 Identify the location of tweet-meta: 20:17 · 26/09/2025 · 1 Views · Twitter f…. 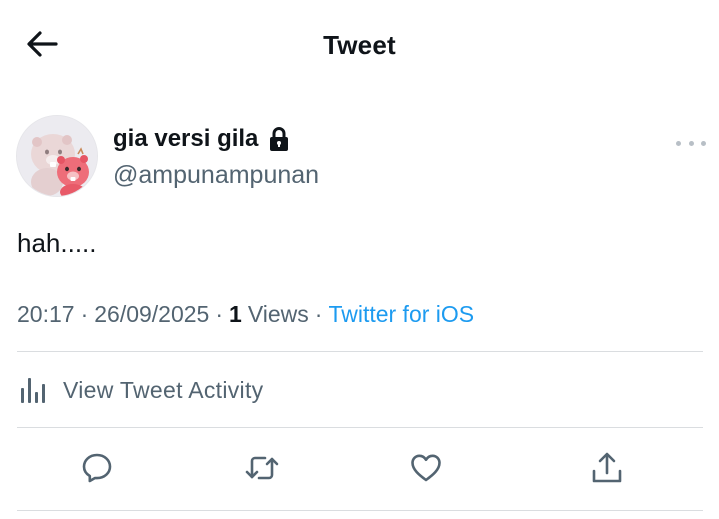
(245, 314).